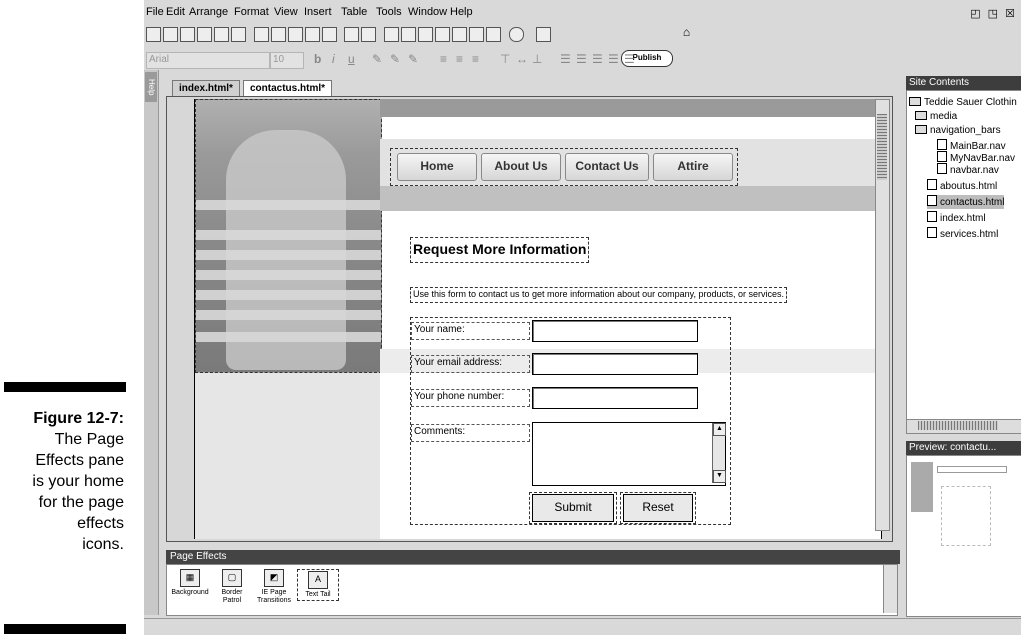 Image resolution: width=1021 pixels, height=635 pixels. What do you see at coordinates (170, 34) in the screenshot?
I see `open-icon` at bounding box center [170, 34].